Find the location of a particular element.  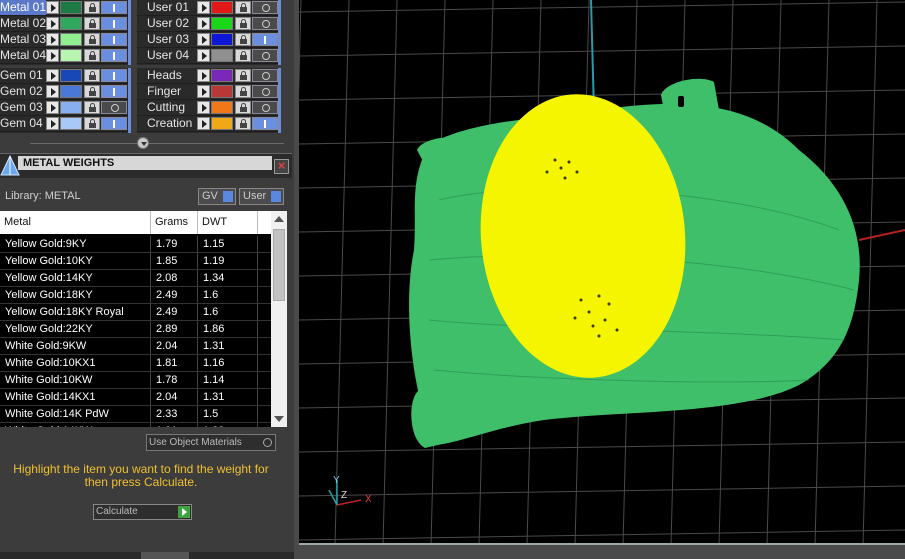

table-scrollbar is located at coordinates (279, 319).